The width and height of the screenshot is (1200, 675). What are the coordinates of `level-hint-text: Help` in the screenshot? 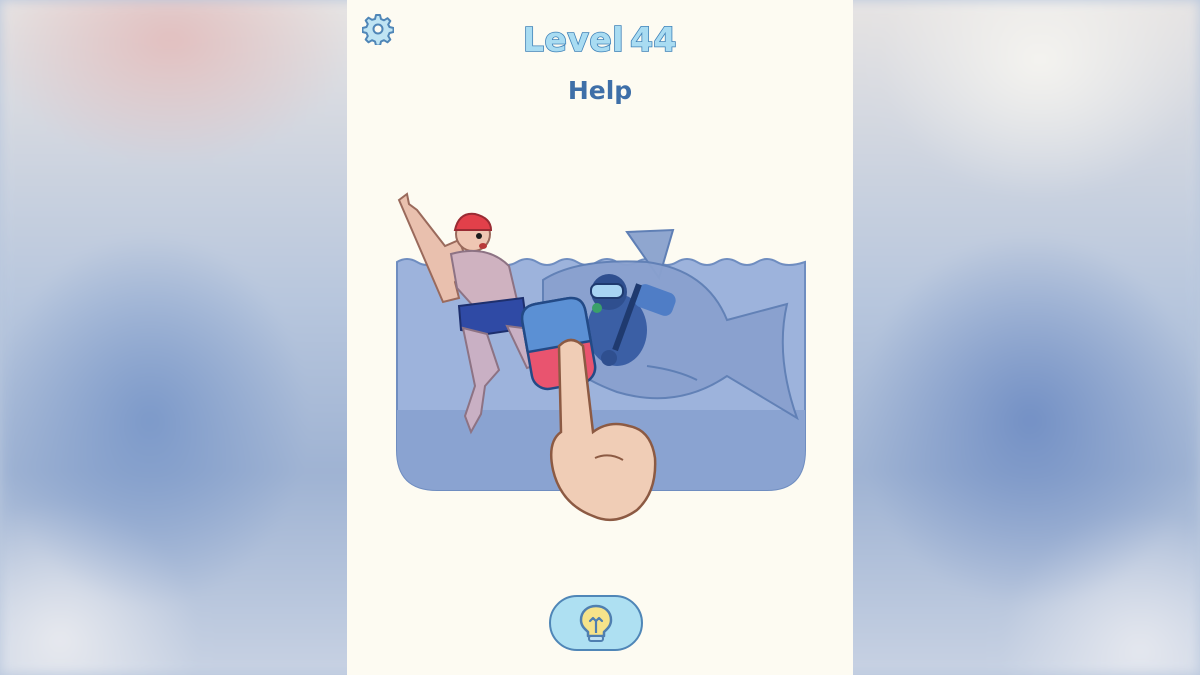 It's located at (600, 90).